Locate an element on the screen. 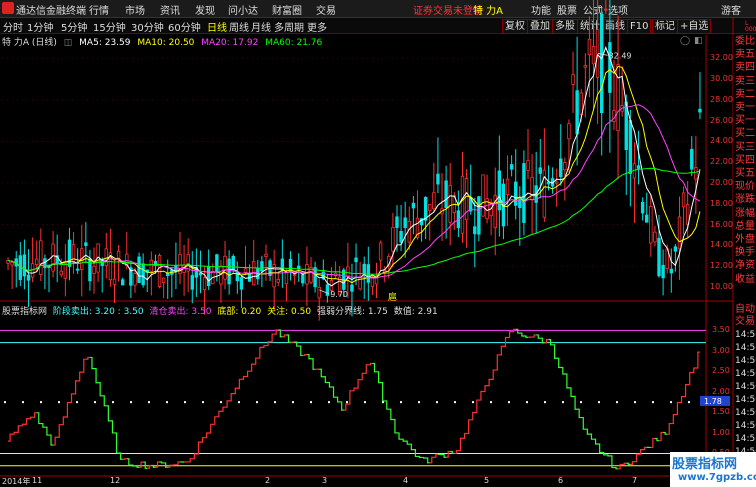 The height and width of the screenshot is (487, 756). quote-row-label: 卖五 is located at coordinates (745, 55).